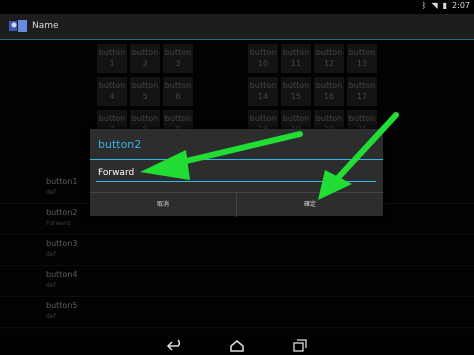 The image size is (474, 355). I want to click on navigation-bar, so click(237, 346).